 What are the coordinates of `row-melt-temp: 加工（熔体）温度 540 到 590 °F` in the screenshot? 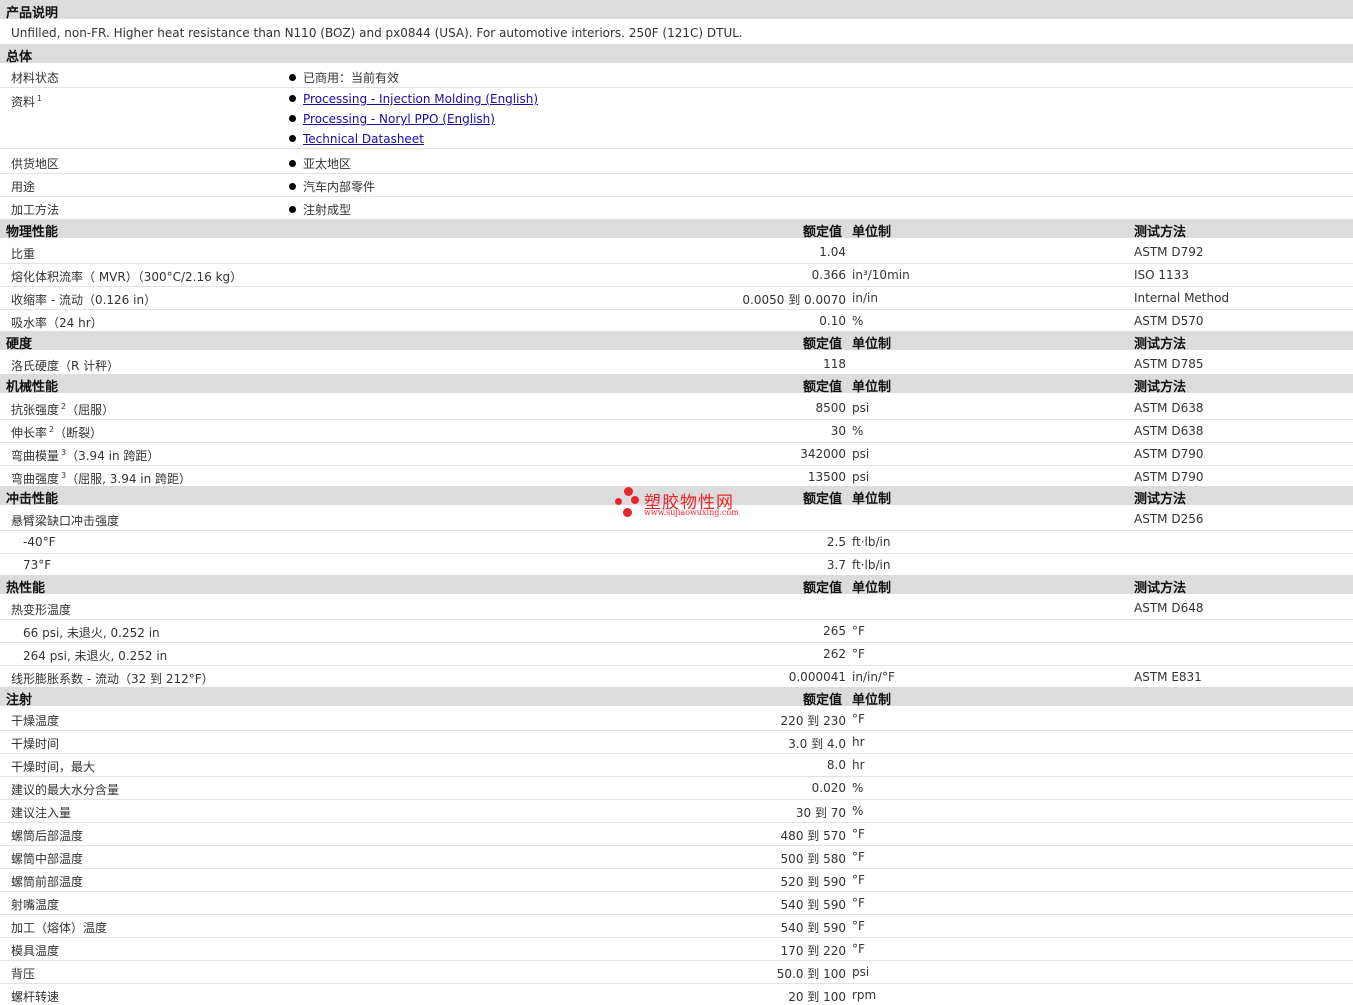 It's located at (676, 926).